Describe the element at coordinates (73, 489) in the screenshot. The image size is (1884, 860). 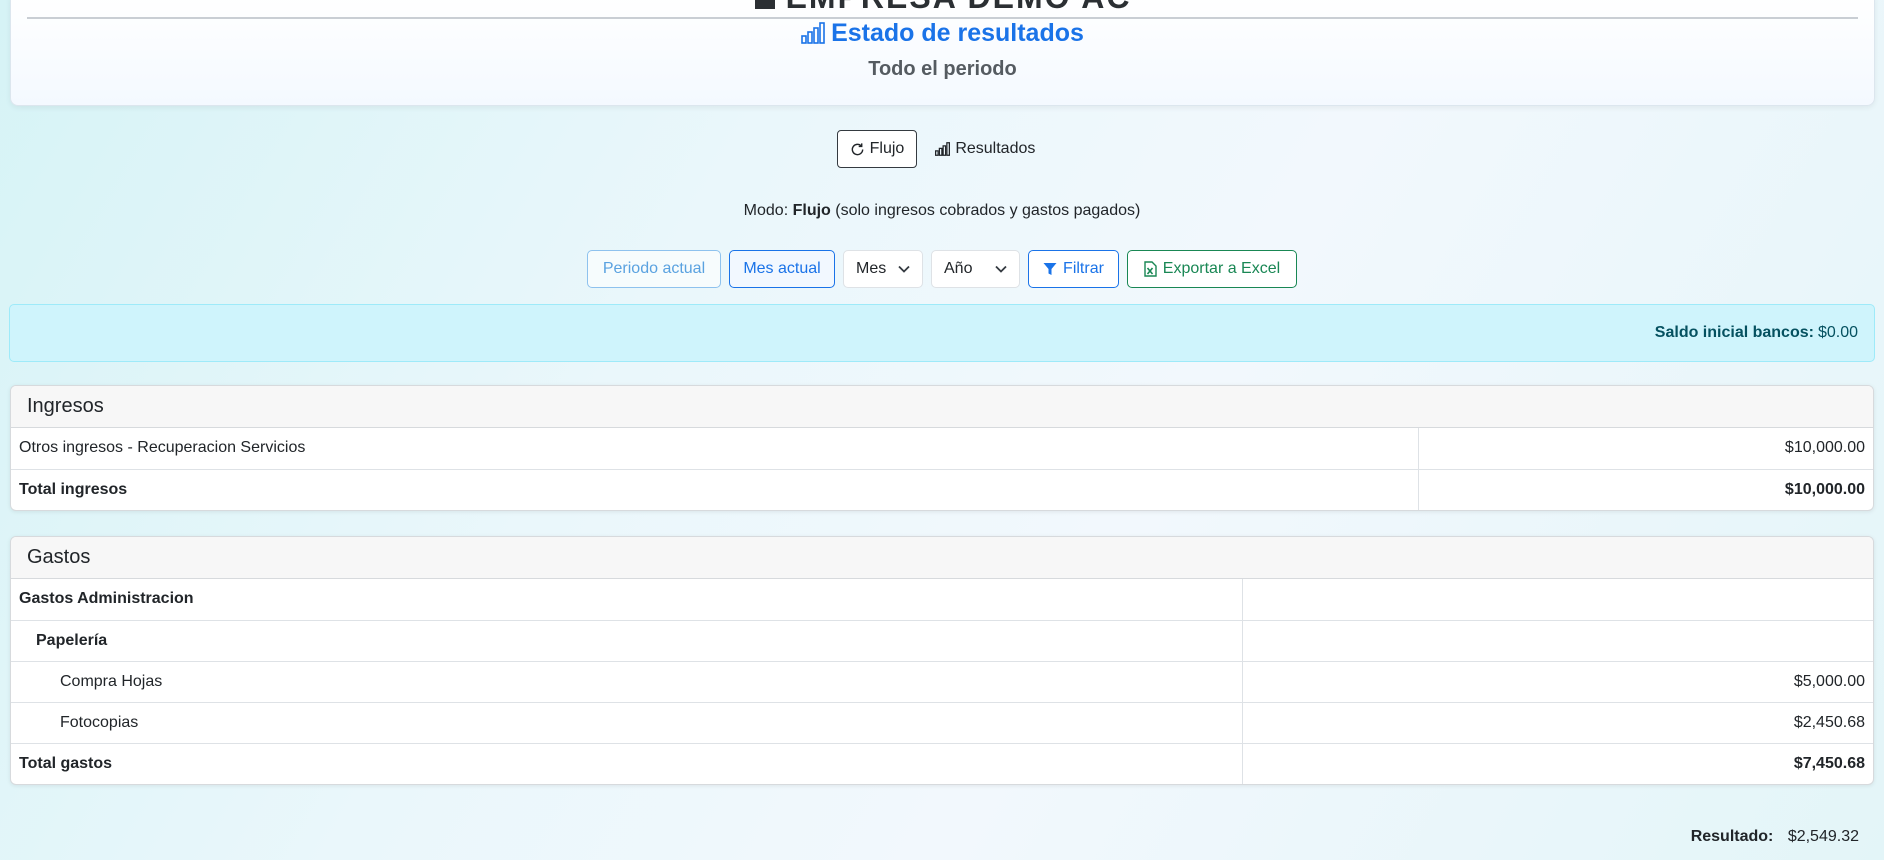
I see `total-ingresos-label: Total ingresos` at that location.